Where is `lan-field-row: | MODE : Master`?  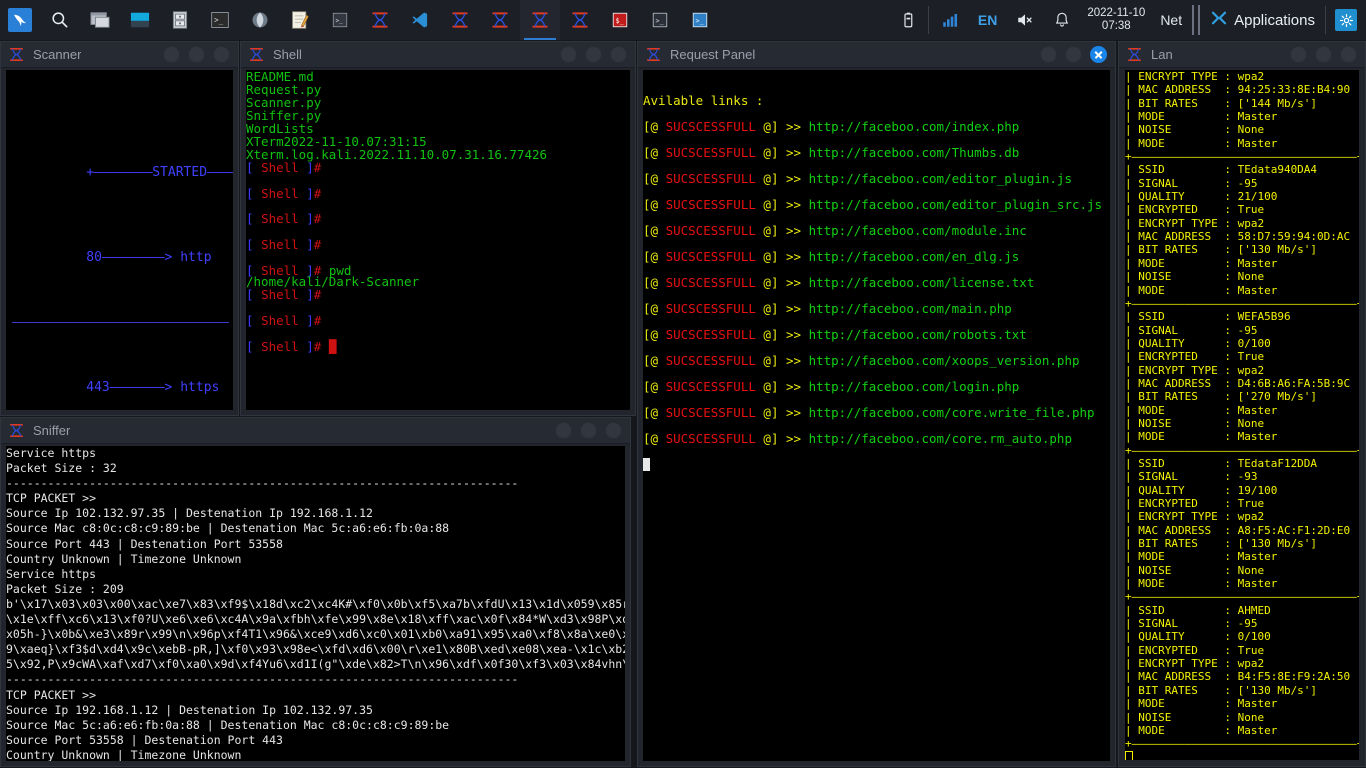
lan-field-row: | MODE : Master is located at coordinates (1201, 143).